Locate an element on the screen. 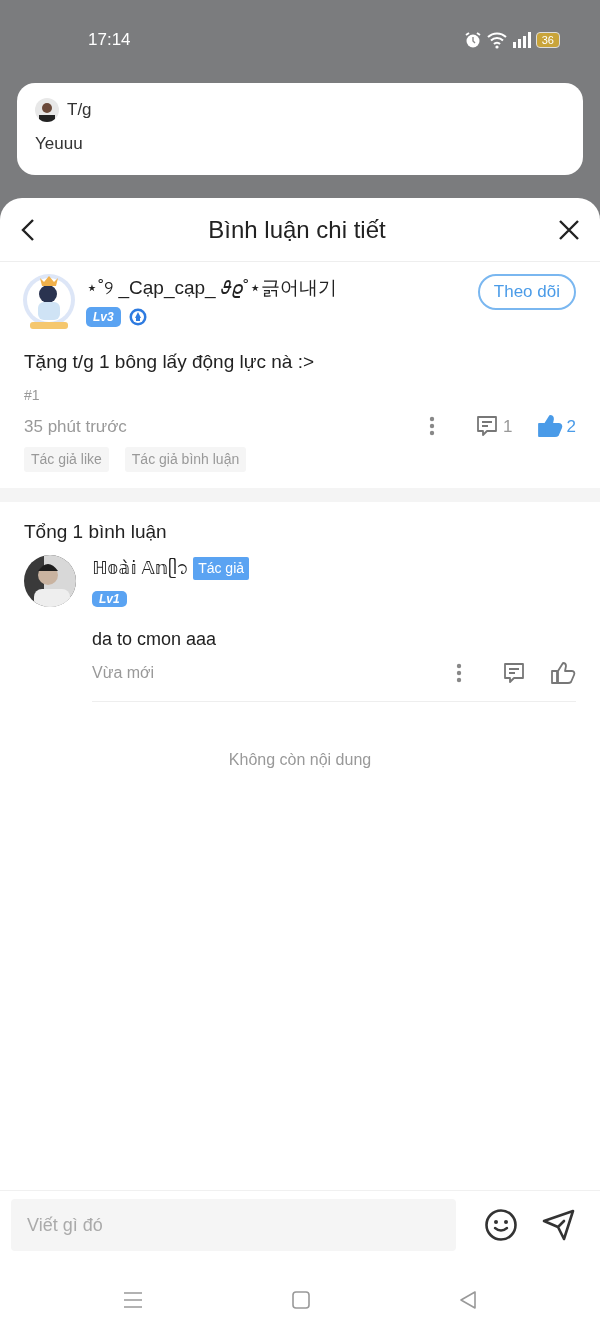 The width and height of the screenshot is (600, 1333). back-icon is located at coordinates (28, 229).